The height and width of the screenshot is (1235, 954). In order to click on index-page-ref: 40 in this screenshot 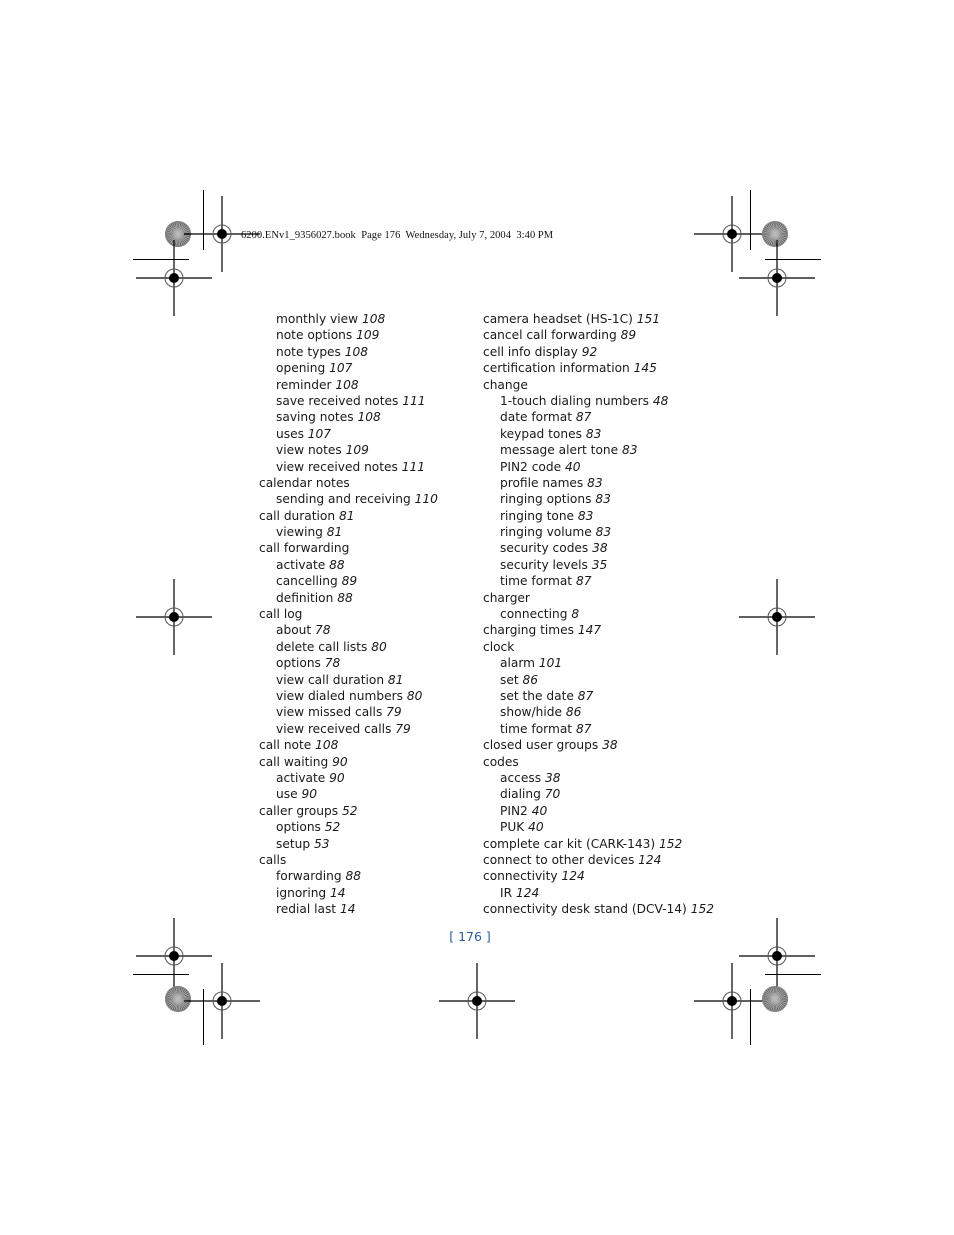, I will do `click(536, 827)`.